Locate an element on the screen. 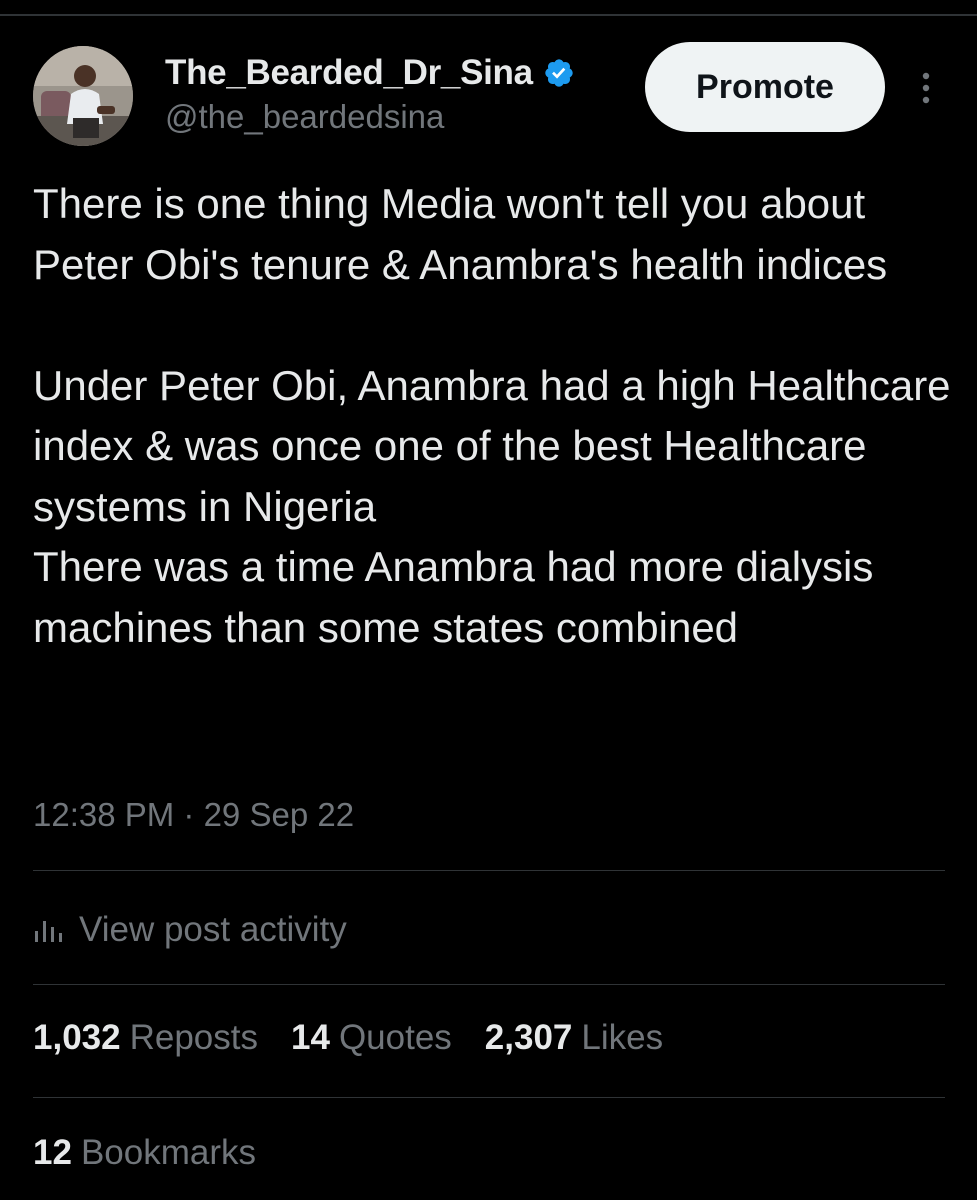 The height and width of the screenshot is (1200, 977). tweet-timestamp: 12:38 PM · 29 Sep 22 is located at coordinates (193, 815).